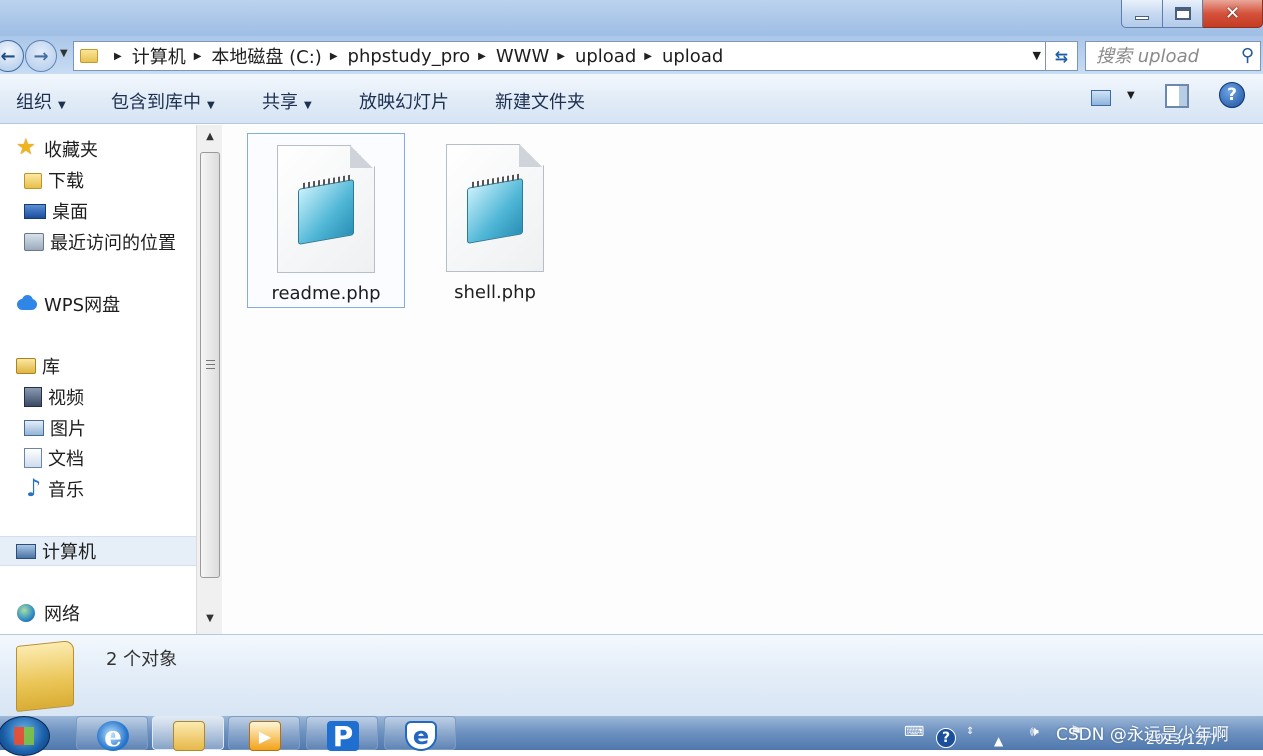 The width and height of the screenshot is (1263, 756). I want to click on browser-icon: e, so click(421, 736).